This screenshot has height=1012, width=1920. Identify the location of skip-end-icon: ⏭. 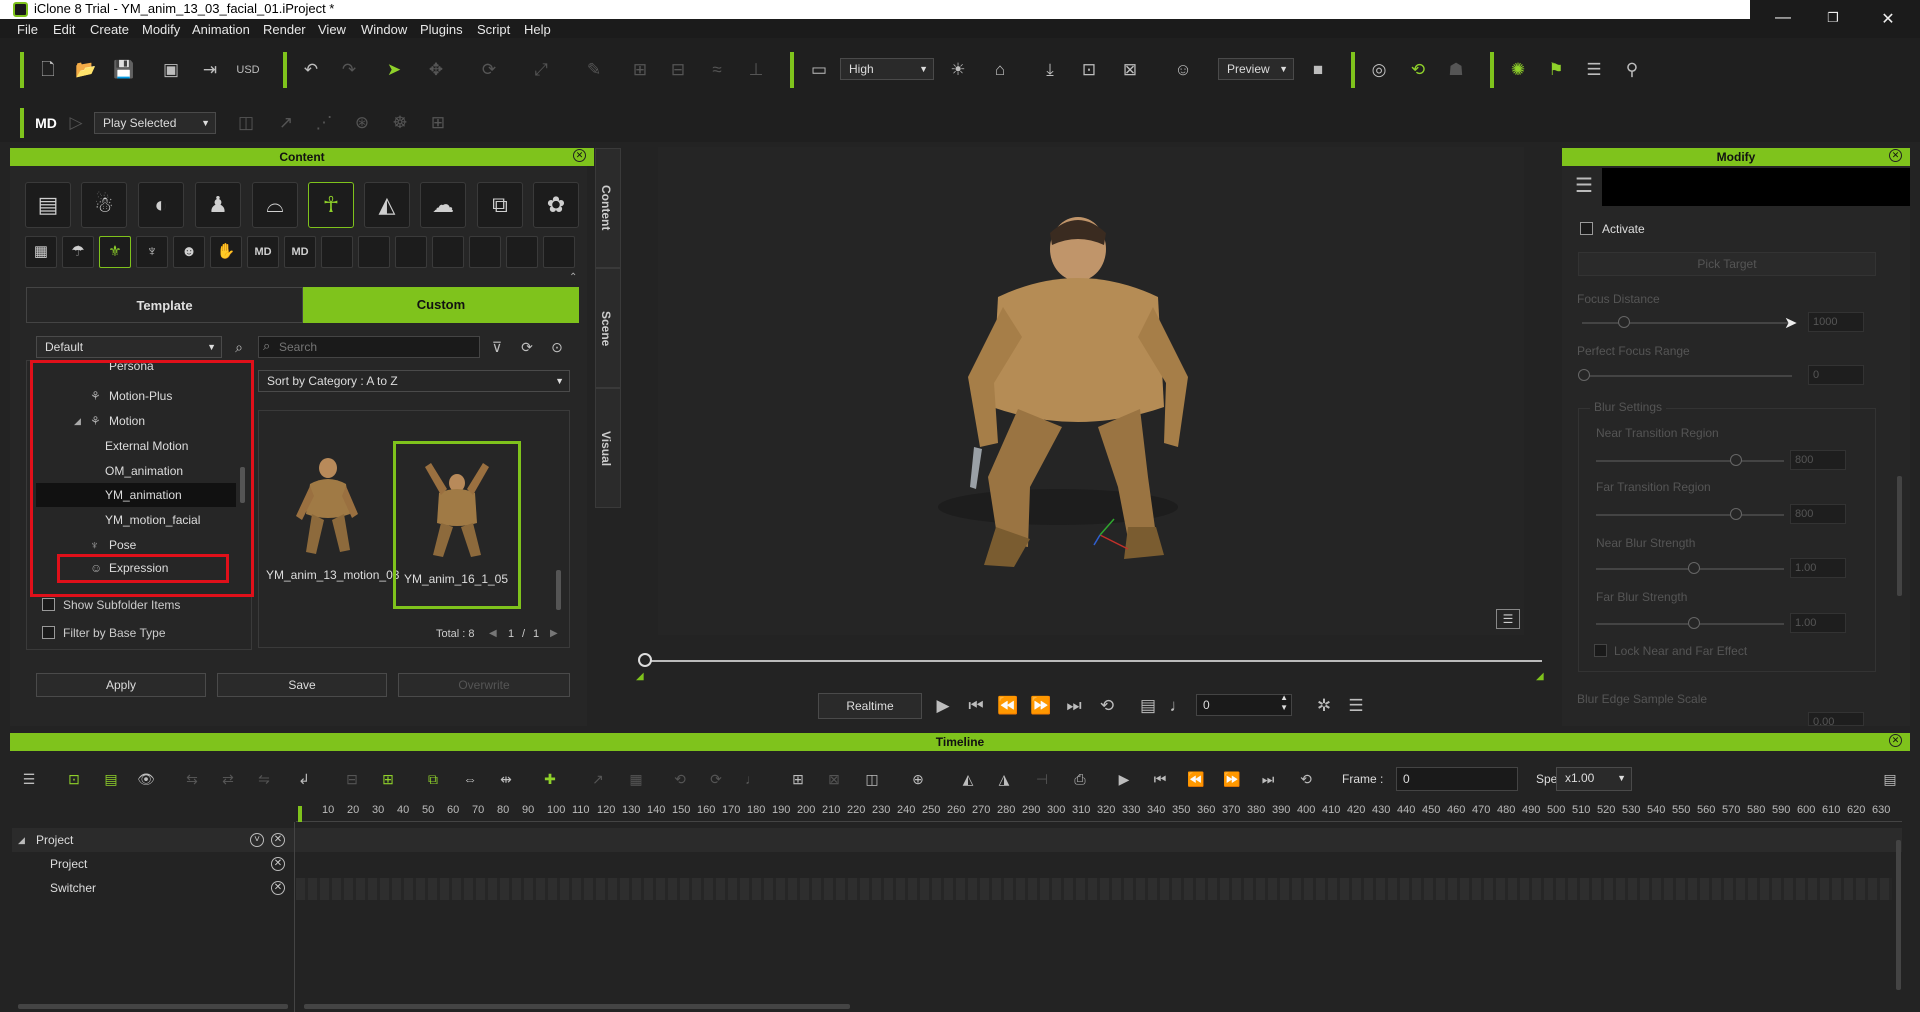
(1074, 706).